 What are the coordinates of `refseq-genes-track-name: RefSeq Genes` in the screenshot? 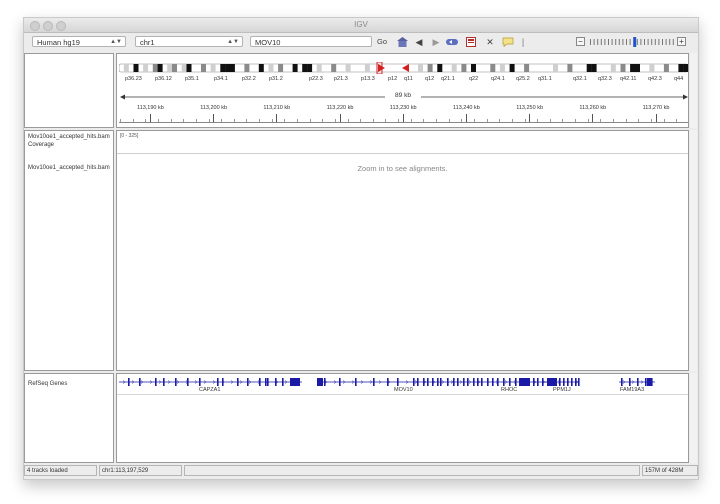 It's located at (71, 384).